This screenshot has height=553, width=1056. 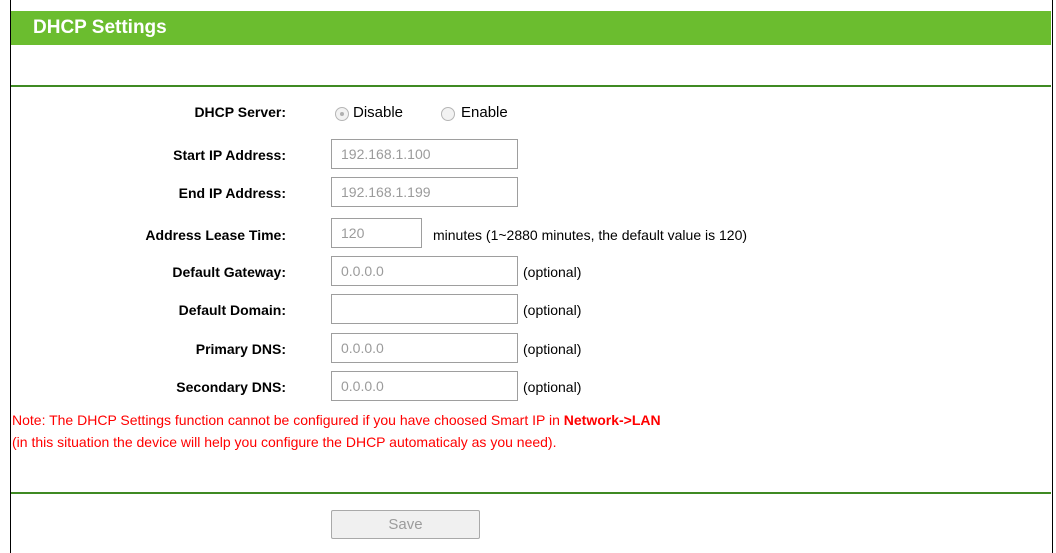 I want to click on radio-disable-label: Disable, so click(x=378, y=112).